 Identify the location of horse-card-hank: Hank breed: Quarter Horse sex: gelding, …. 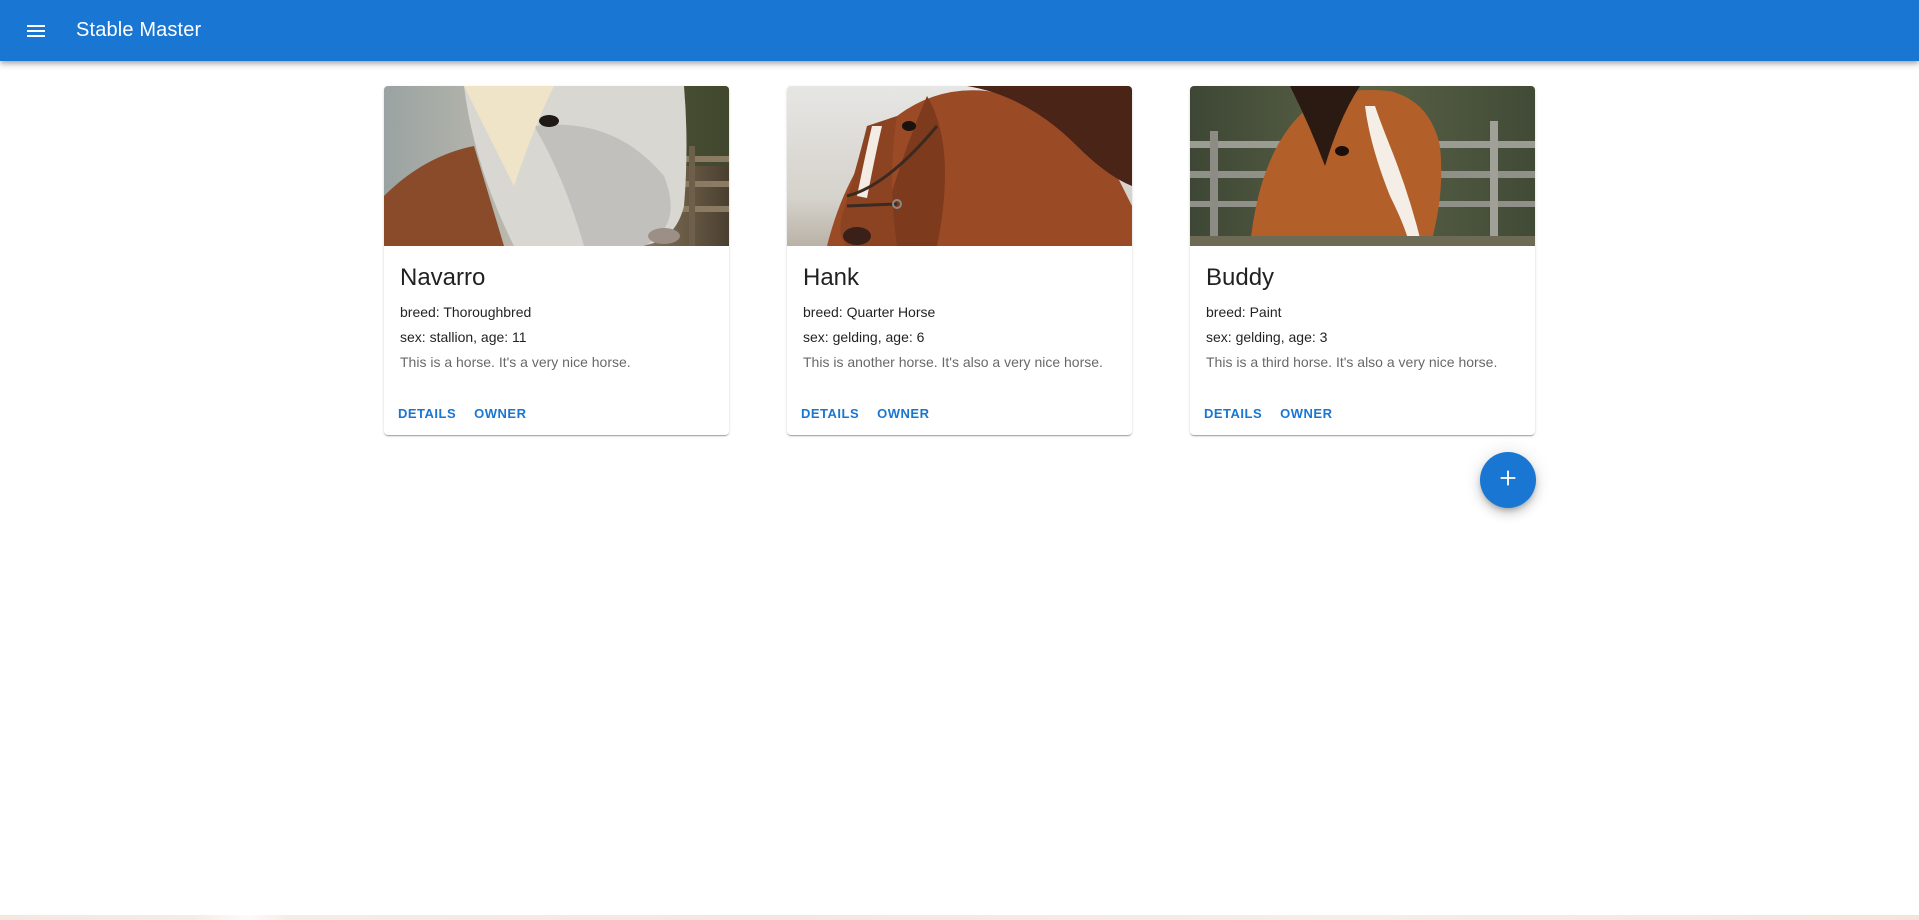
(959, 260).